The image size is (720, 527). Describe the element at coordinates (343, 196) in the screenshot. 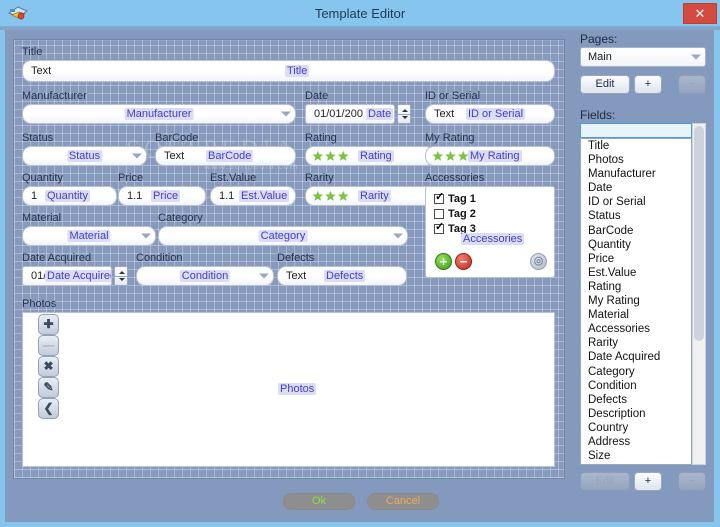

I see `star-icon: ★` at that location.